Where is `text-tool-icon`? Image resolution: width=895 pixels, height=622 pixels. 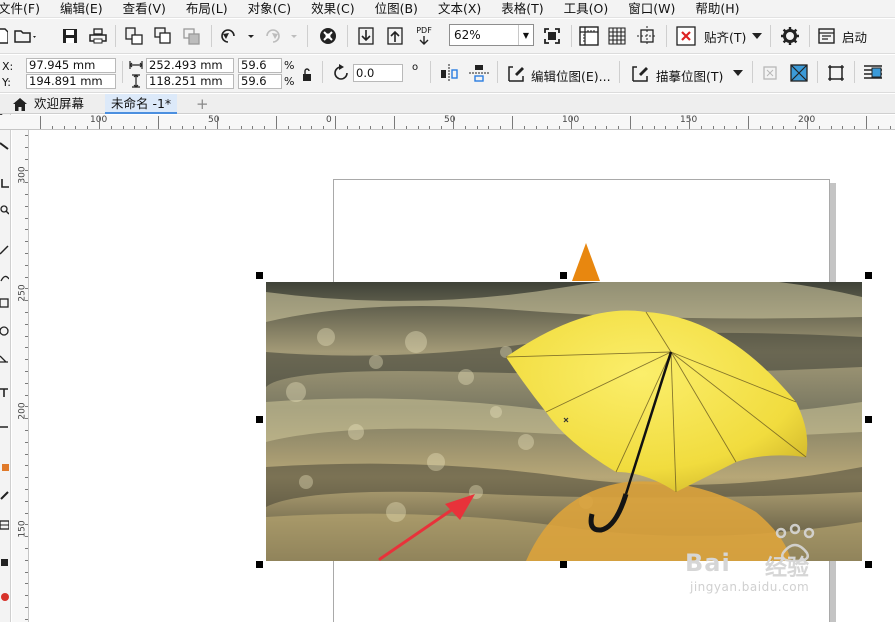
text-tool-icon is located at coordinates (4, 392).